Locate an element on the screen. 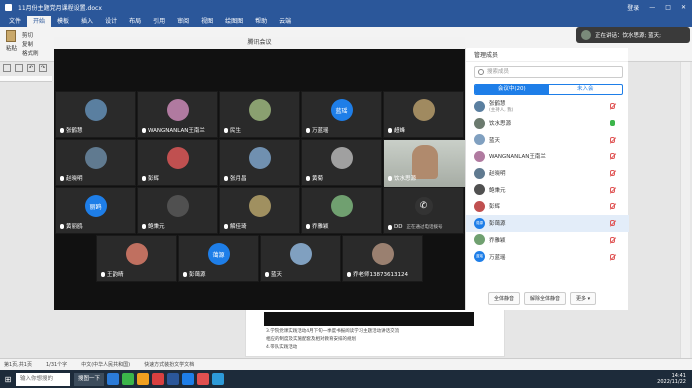 The image size is (692, 388). tab-layout: 布局 is located at coordinates (135, 21).